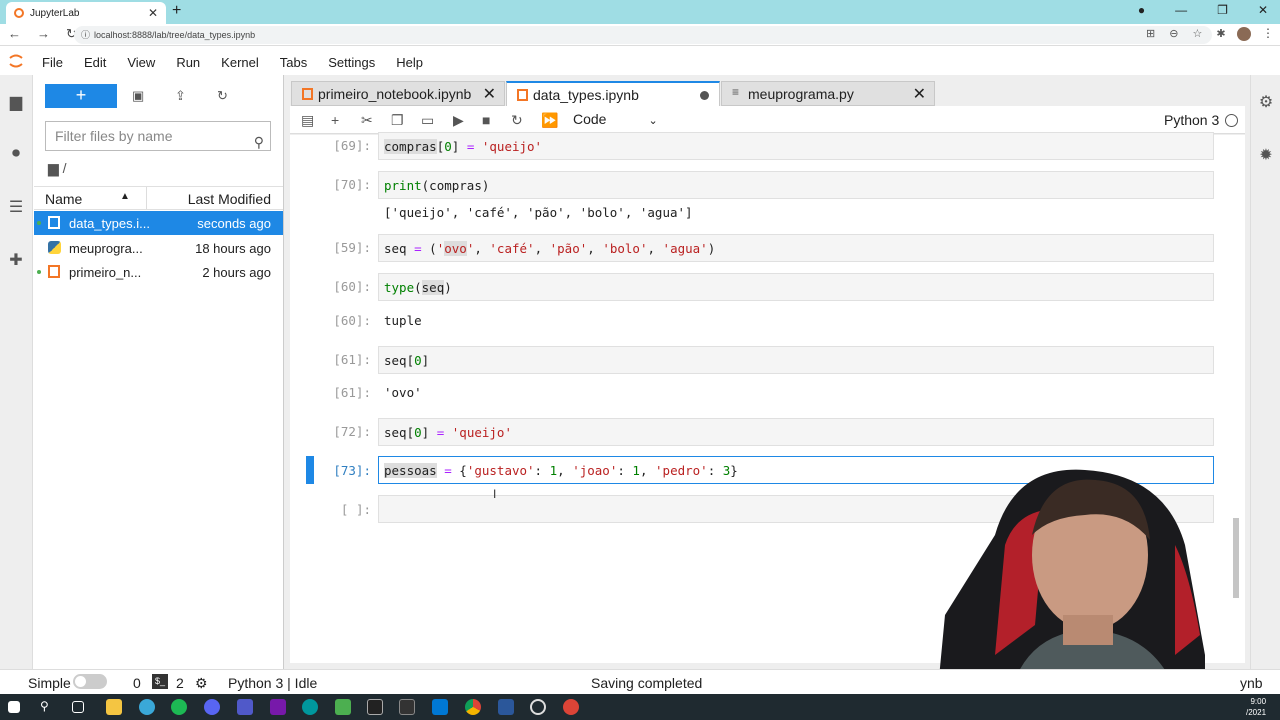 The image size is (1280, 720). What do you see at coordinates (1150, 33) in the screenshot?
I see `translate-icon: ⊞` at bounding box center [1150, 33].